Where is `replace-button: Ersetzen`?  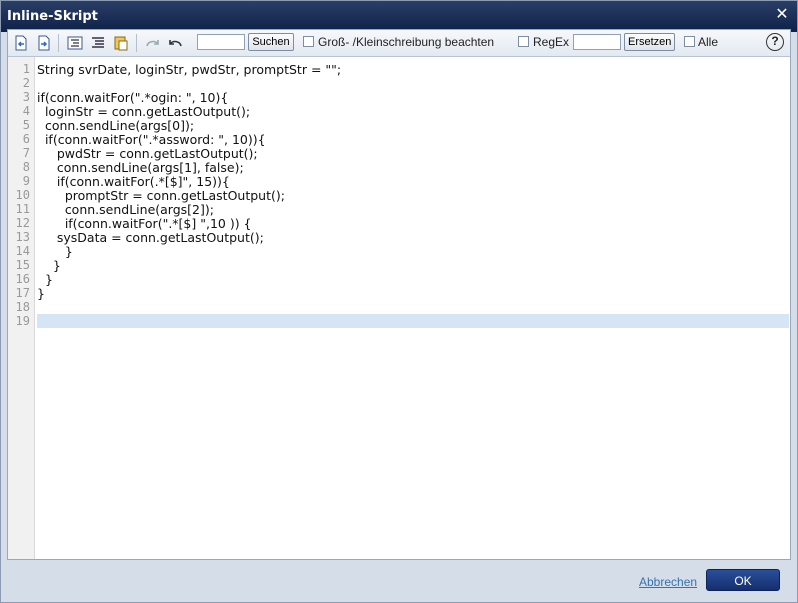
replace-button: Ersetzen is located at coordinates (649, 42).